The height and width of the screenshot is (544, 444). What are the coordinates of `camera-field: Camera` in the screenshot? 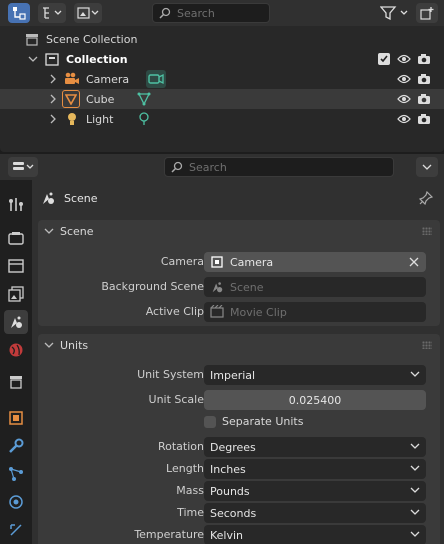 It's located at (315, 262).